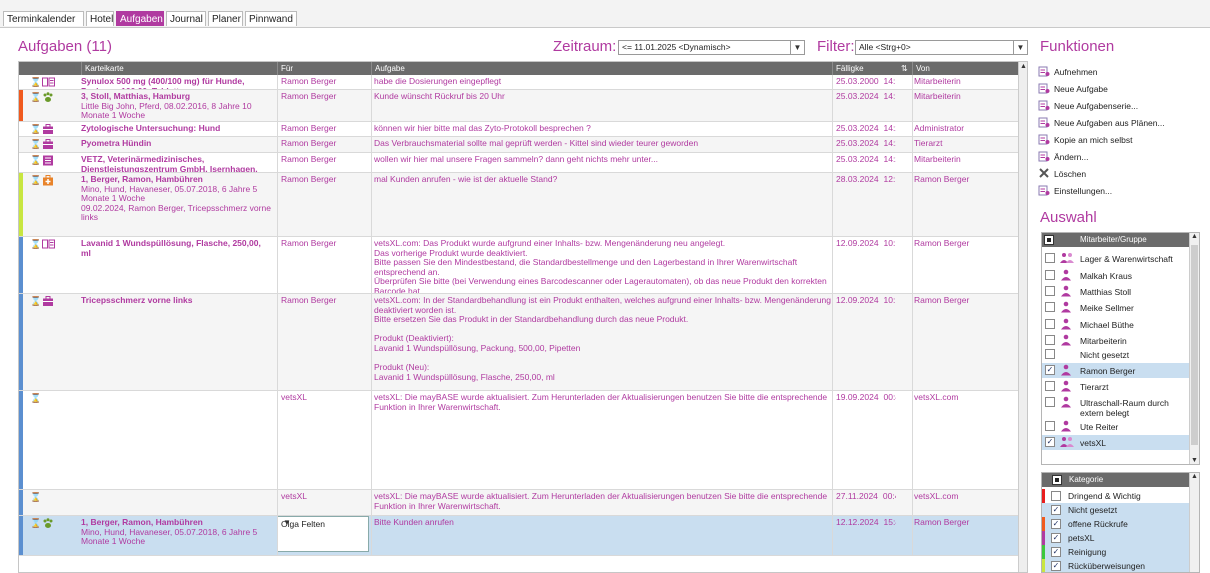 This screenshot has width=1210, height=573. Describe the element at coordinates (941, 47) in the screenshot. I see `filter-dropdown: Alle <Strg+0> ▼` at that location.